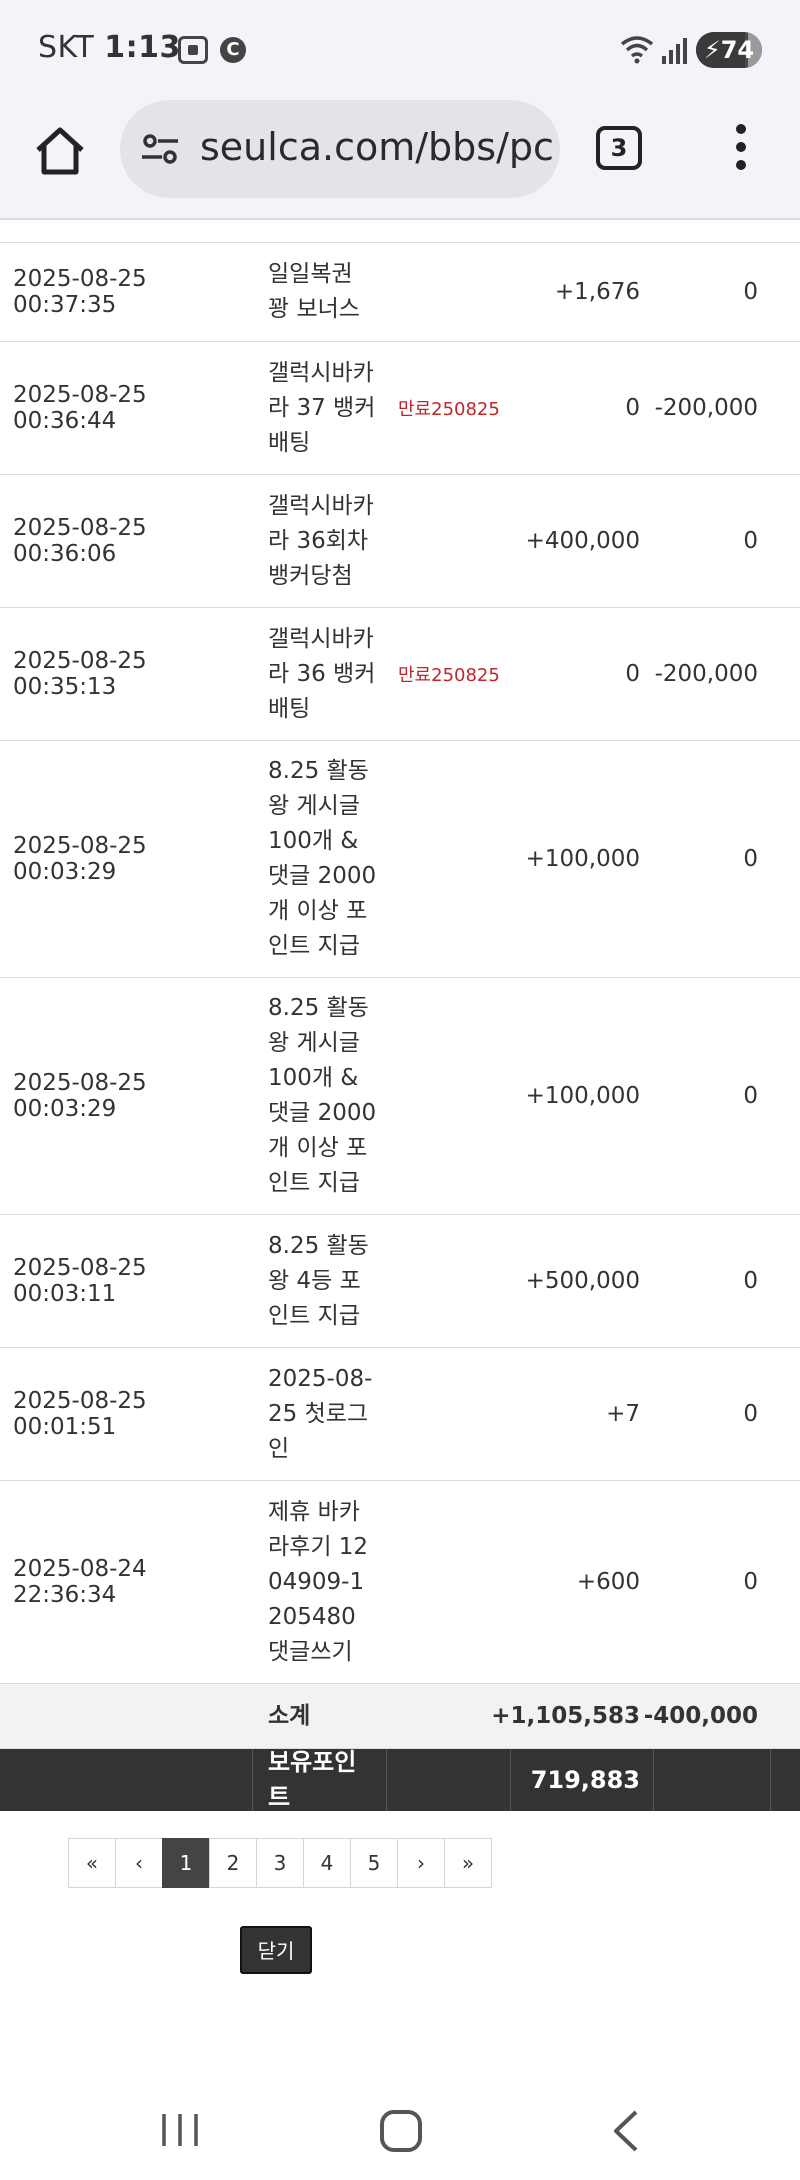  I want to click on site-settings-icon, so click(160, 149).